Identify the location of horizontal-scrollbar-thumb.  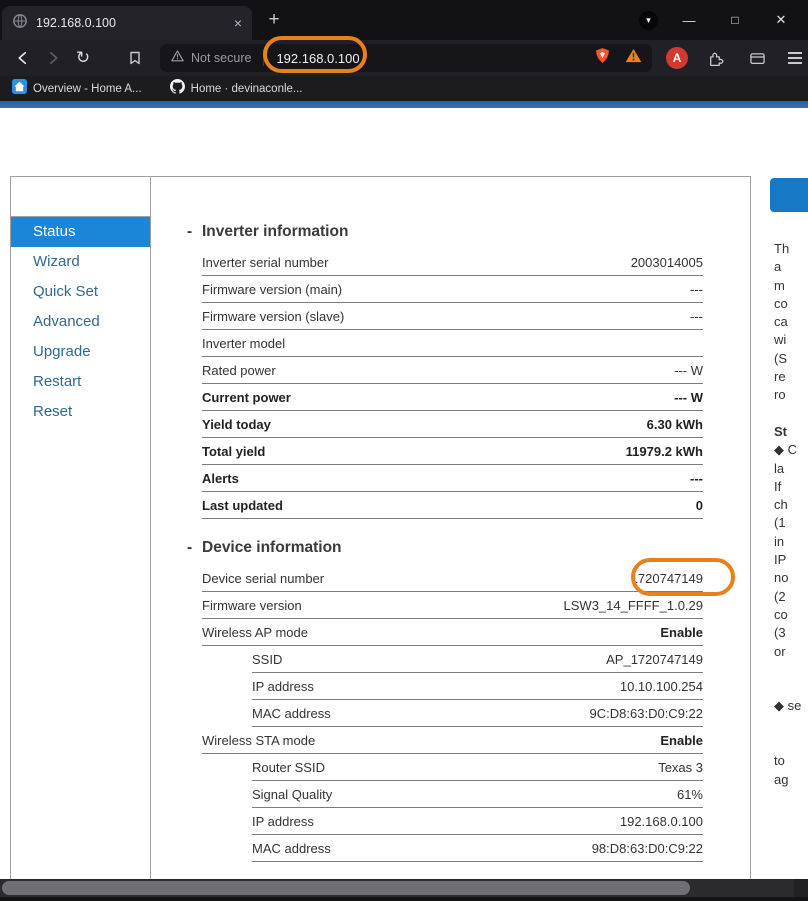
(346, 888).